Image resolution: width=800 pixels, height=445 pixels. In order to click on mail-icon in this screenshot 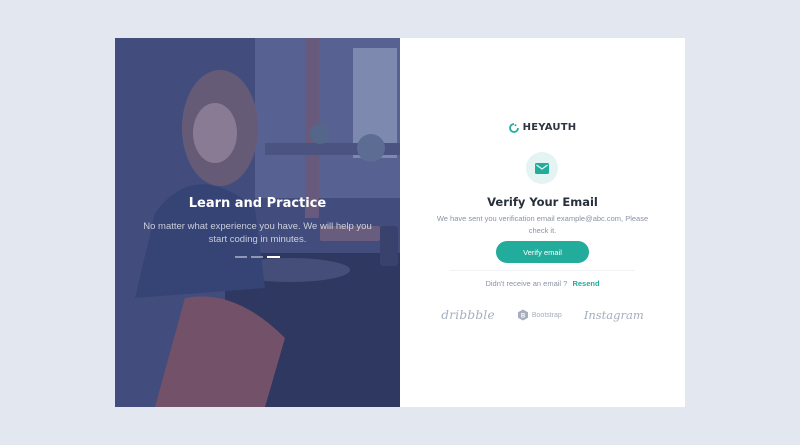, I will do `click(542, 168)`.